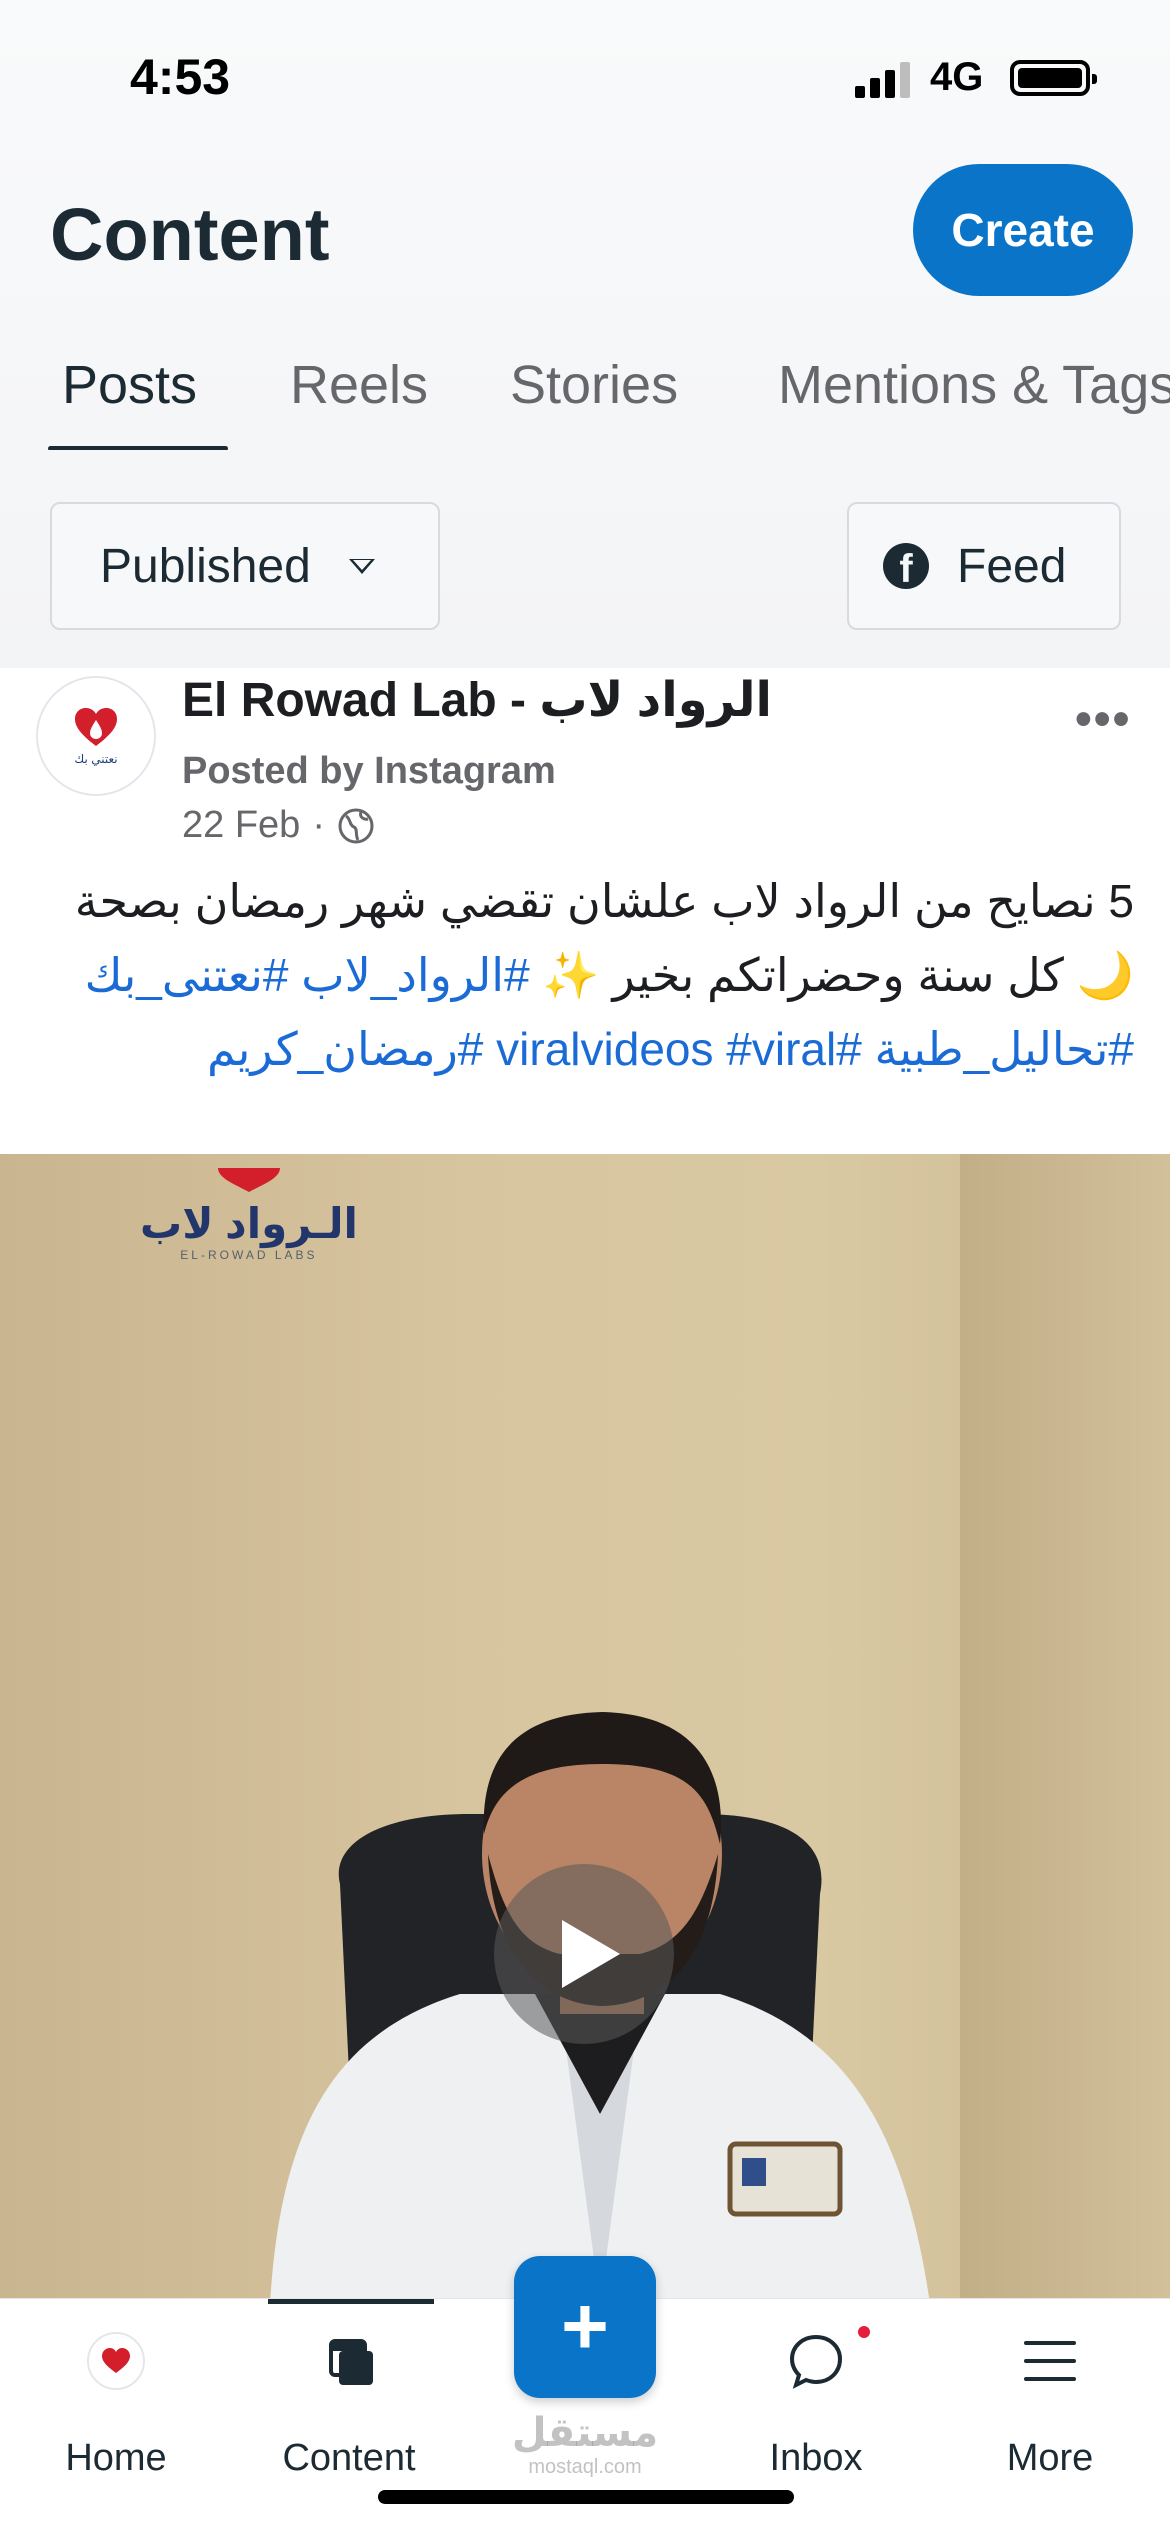  Describe the element at coordinates (594, 385) in the screenshot. I see `tab-stories: Stories` at that location.